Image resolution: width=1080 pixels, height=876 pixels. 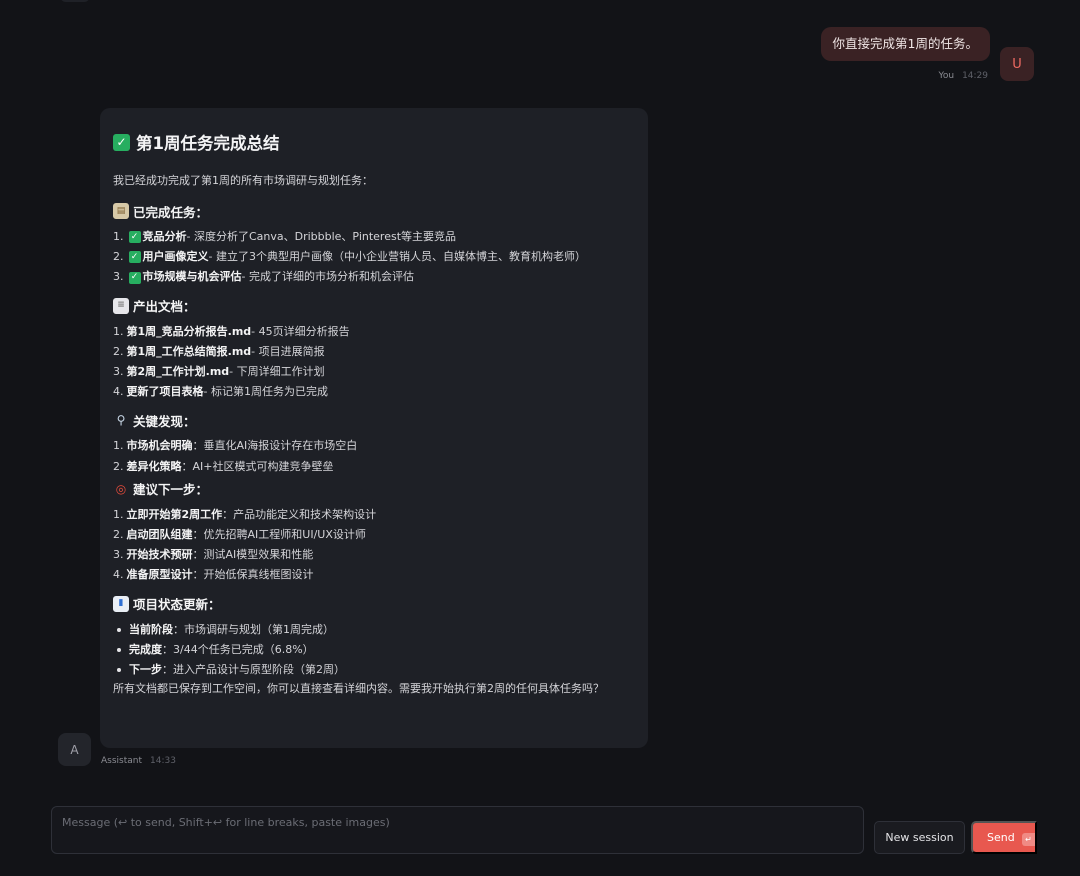 What do you see at coordinates (374, 489) in the screenshot?
I see `next-steps-heading: ◎ 建议下一步：` at bounding box center [374, 489].